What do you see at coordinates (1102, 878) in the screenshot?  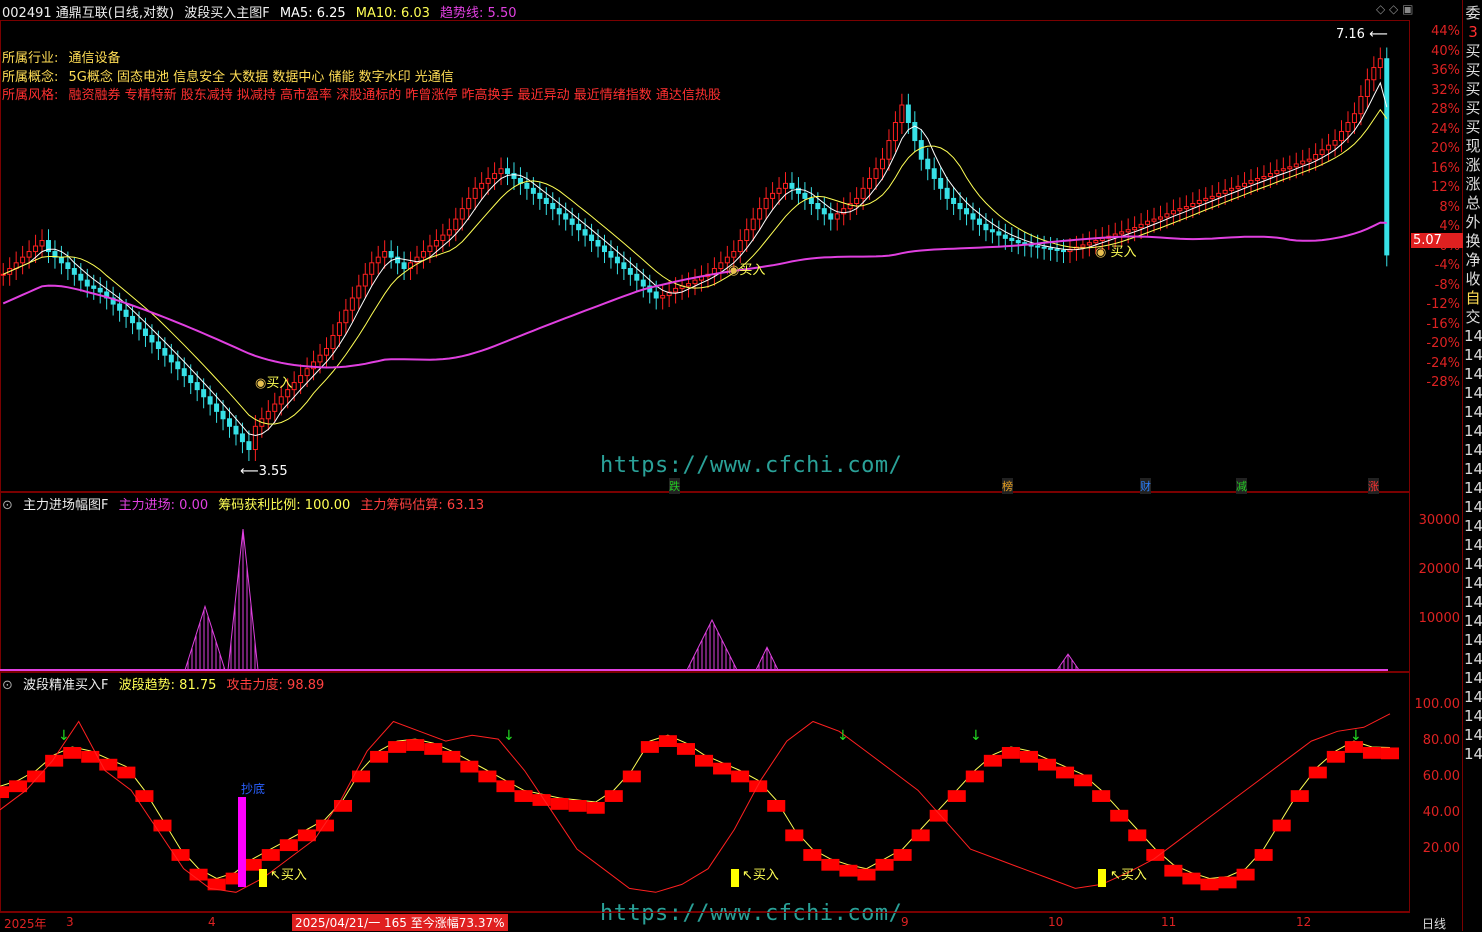 I see `p3-buy-bar` at bounding box center [1102, 878].